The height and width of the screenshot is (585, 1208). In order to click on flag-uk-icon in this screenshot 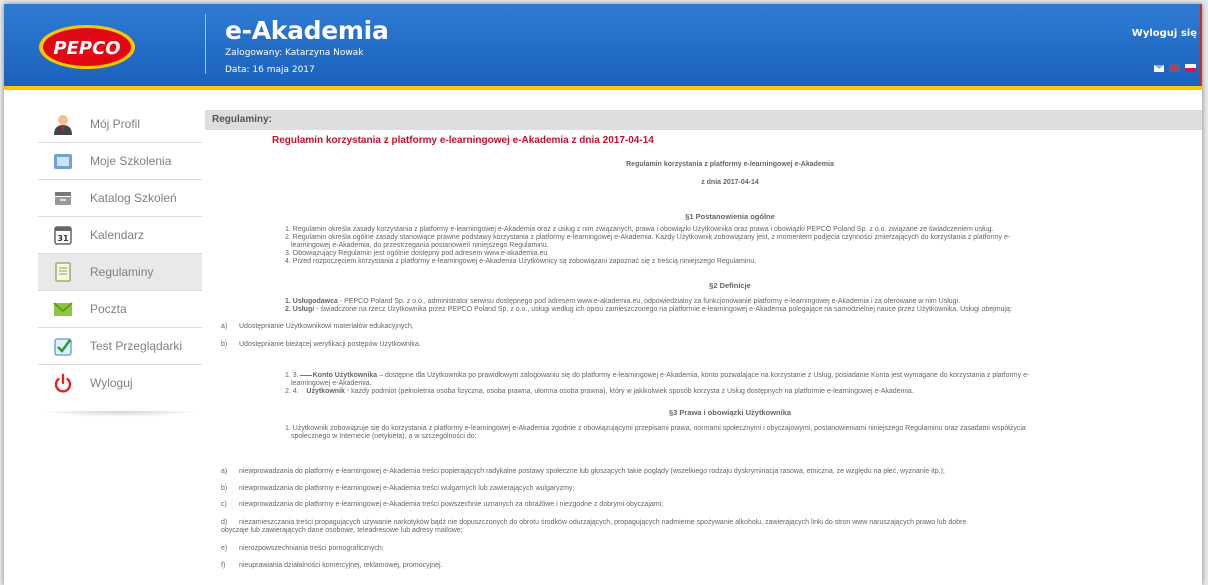, I will do `click(1174, 68)`.